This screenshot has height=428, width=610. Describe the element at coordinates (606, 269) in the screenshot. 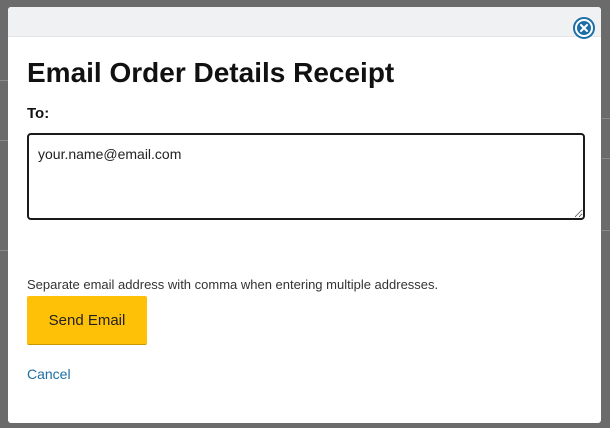

I see `background-page-right` at that location.